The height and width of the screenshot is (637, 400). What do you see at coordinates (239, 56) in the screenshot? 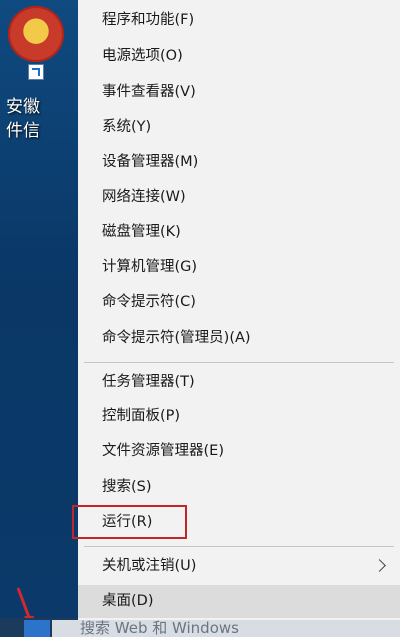
I see `menu-item-power-options: 电源选项(O)` at bounding box center [239, 56].